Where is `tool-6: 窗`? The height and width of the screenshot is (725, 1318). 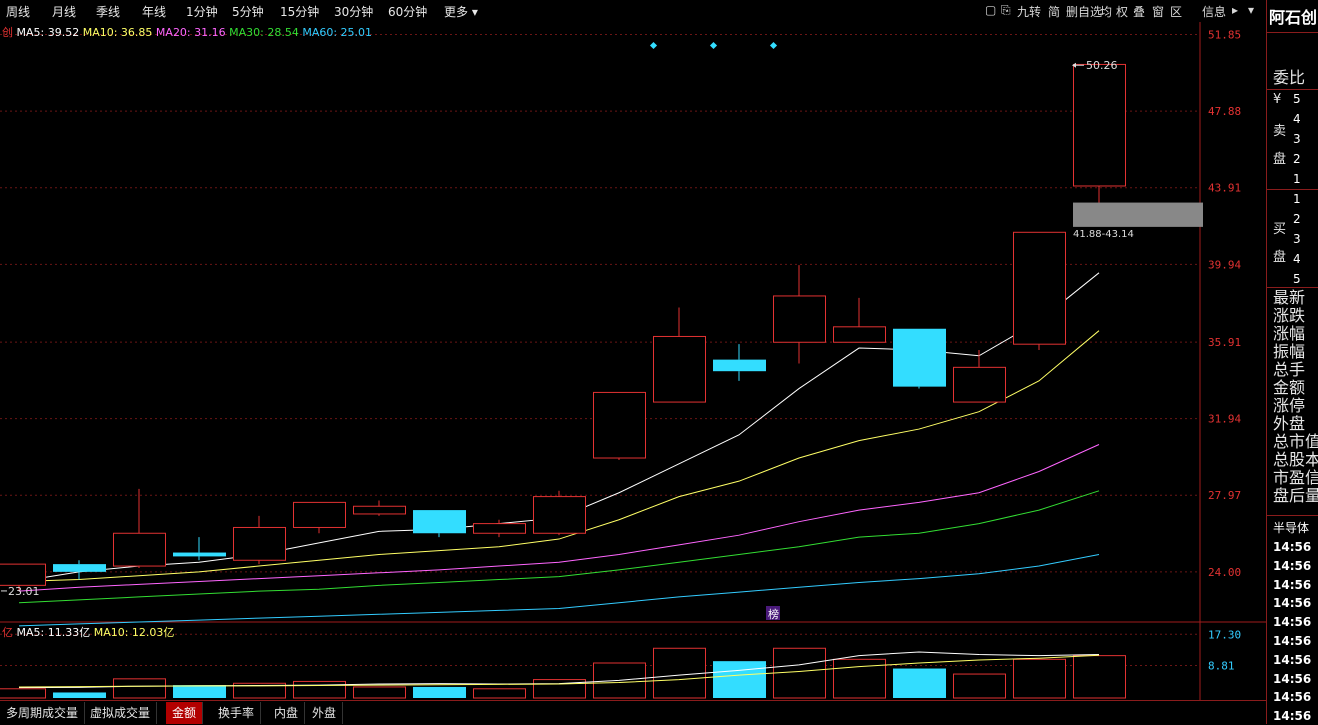
tool-6: 窗 is located at coordinates (1158, 11).